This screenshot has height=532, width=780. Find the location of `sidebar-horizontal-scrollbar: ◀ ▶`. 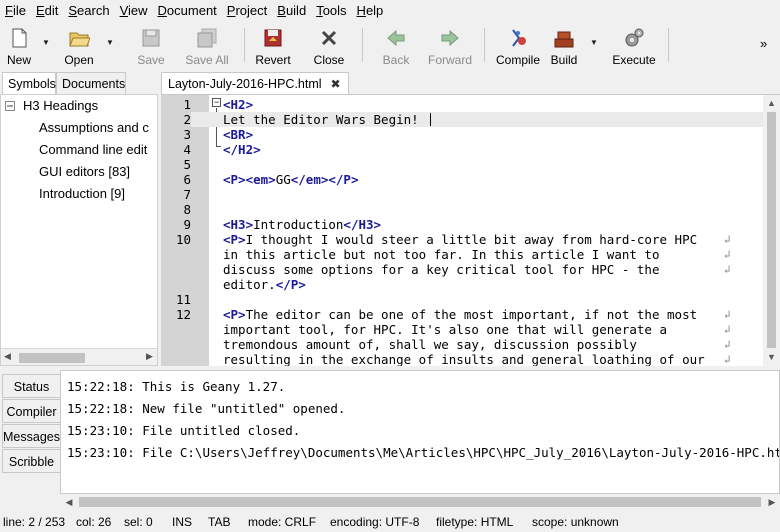

sidebar-horizontal-scrollbar: ◀ ▶ is located at coordinates (79, 356).